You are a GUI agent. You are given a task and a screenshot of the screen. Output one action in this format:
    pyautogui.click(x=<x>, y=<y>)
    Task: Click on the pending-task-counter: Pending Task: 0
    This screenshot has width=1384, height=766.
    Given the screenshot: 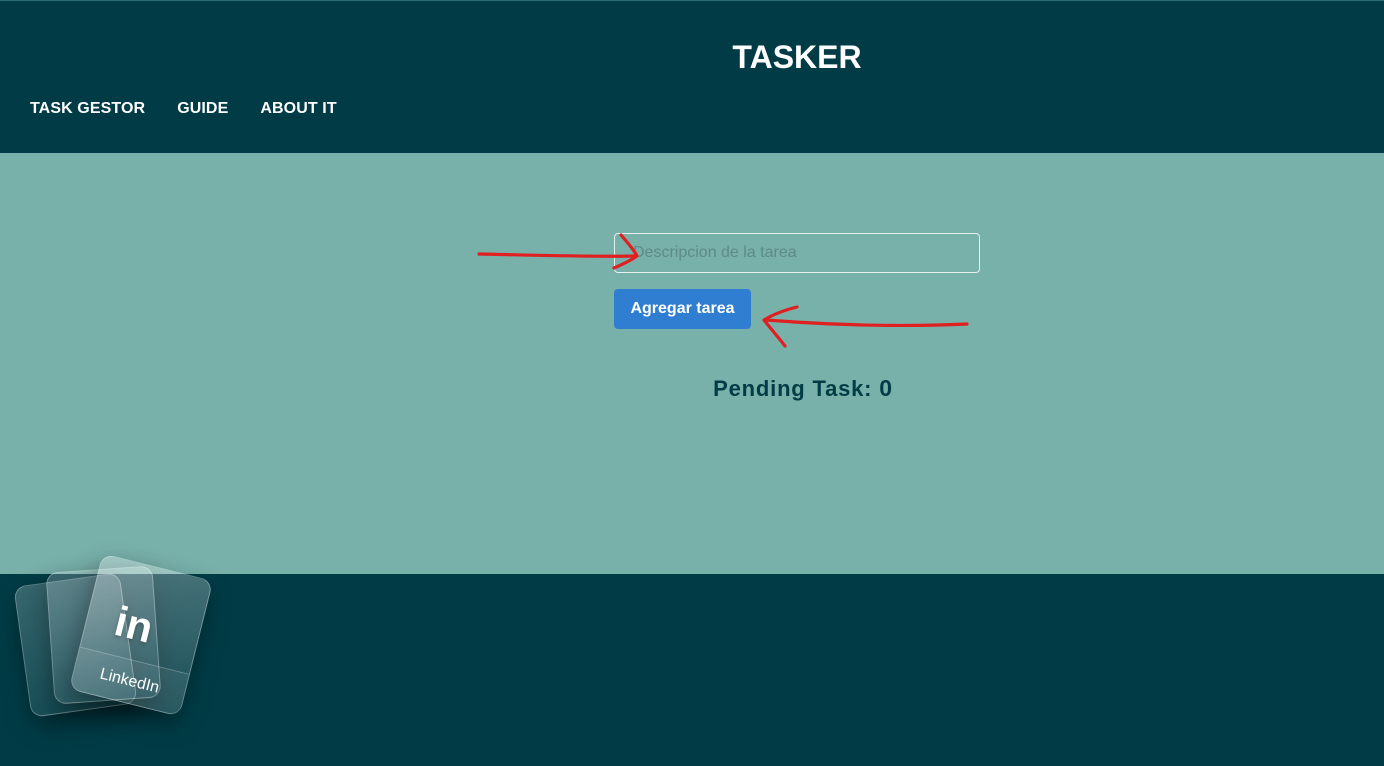 What is the action you would take?
    pyautogui.click(x=797, y=388)
    